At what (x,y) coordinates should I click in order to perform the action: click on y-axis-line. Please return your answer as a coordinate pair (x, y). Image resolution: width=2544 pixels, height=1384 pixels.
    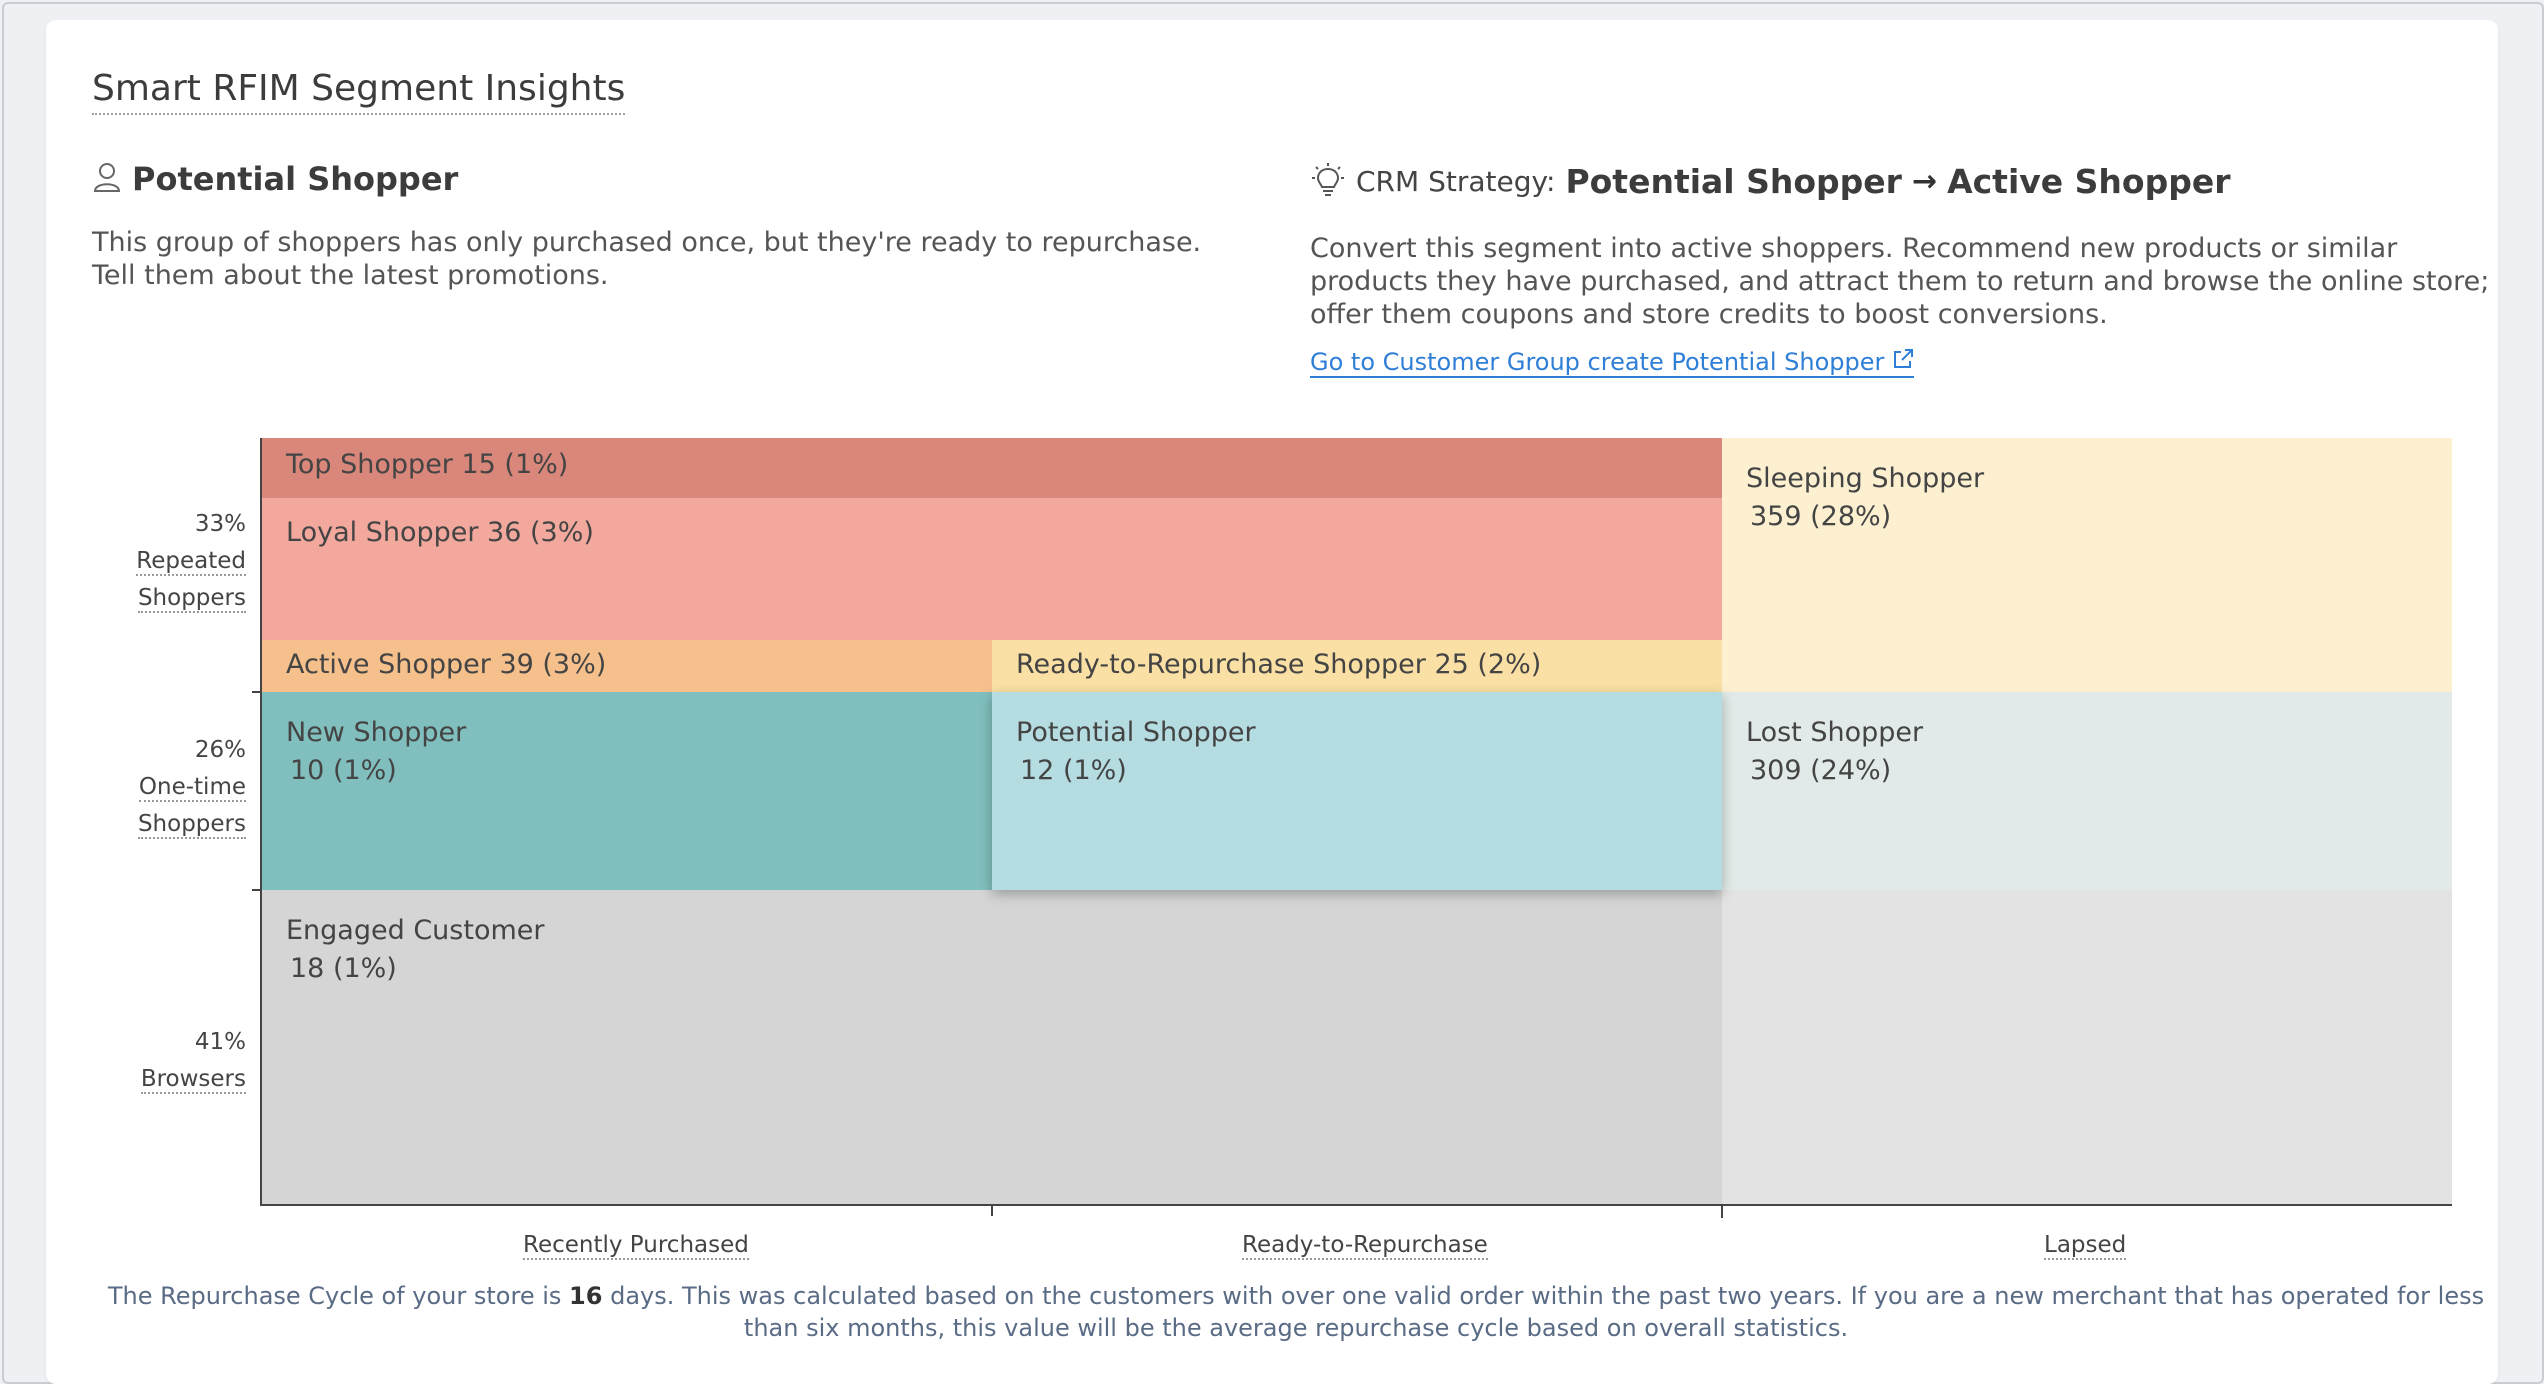
    Looking at the image, I should click on (261, 822).